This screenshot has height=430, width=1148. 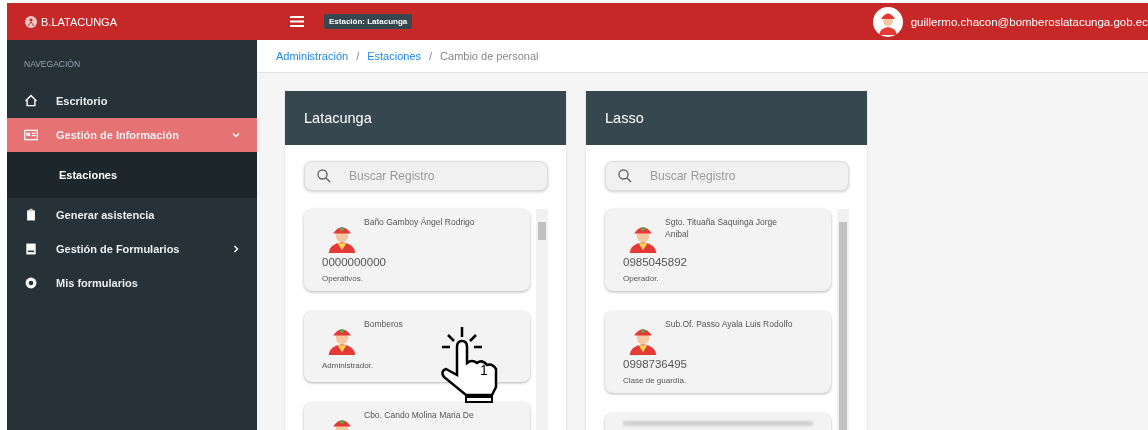 I want to click on home-icon, so click(x=31, y=101).